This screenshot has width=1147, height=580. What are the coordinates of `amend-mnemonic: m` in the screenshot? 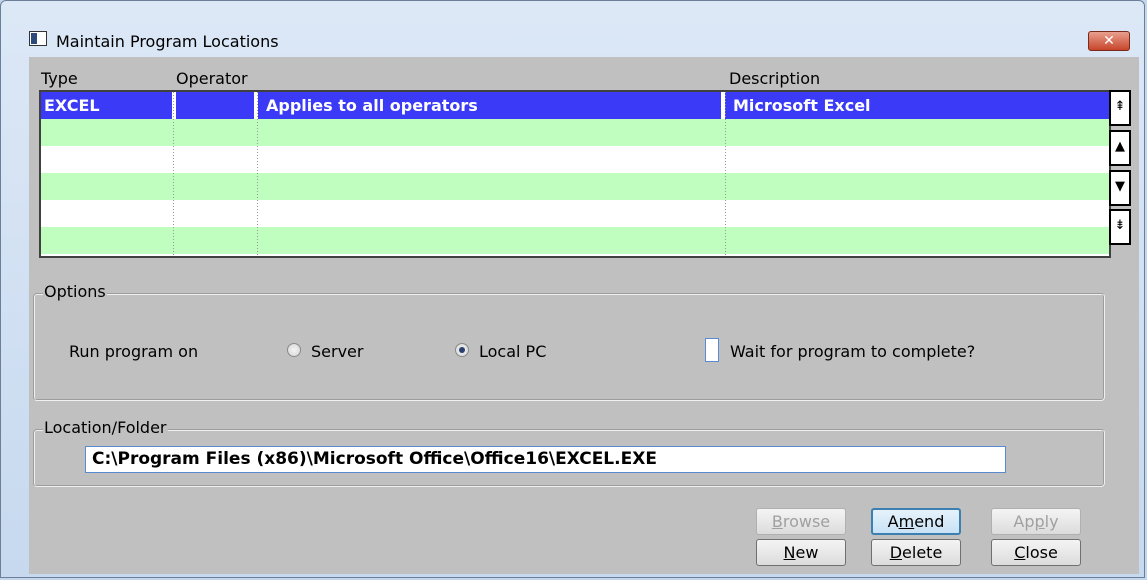 It's located at (906, 521).